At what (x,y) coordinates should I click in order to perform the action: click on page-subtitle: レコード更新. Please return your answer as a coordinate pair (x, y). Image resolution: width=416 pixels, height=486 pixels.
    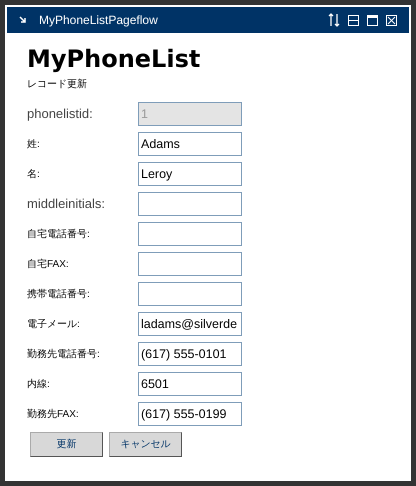
    Looking at the image, I should click on (57, 85).